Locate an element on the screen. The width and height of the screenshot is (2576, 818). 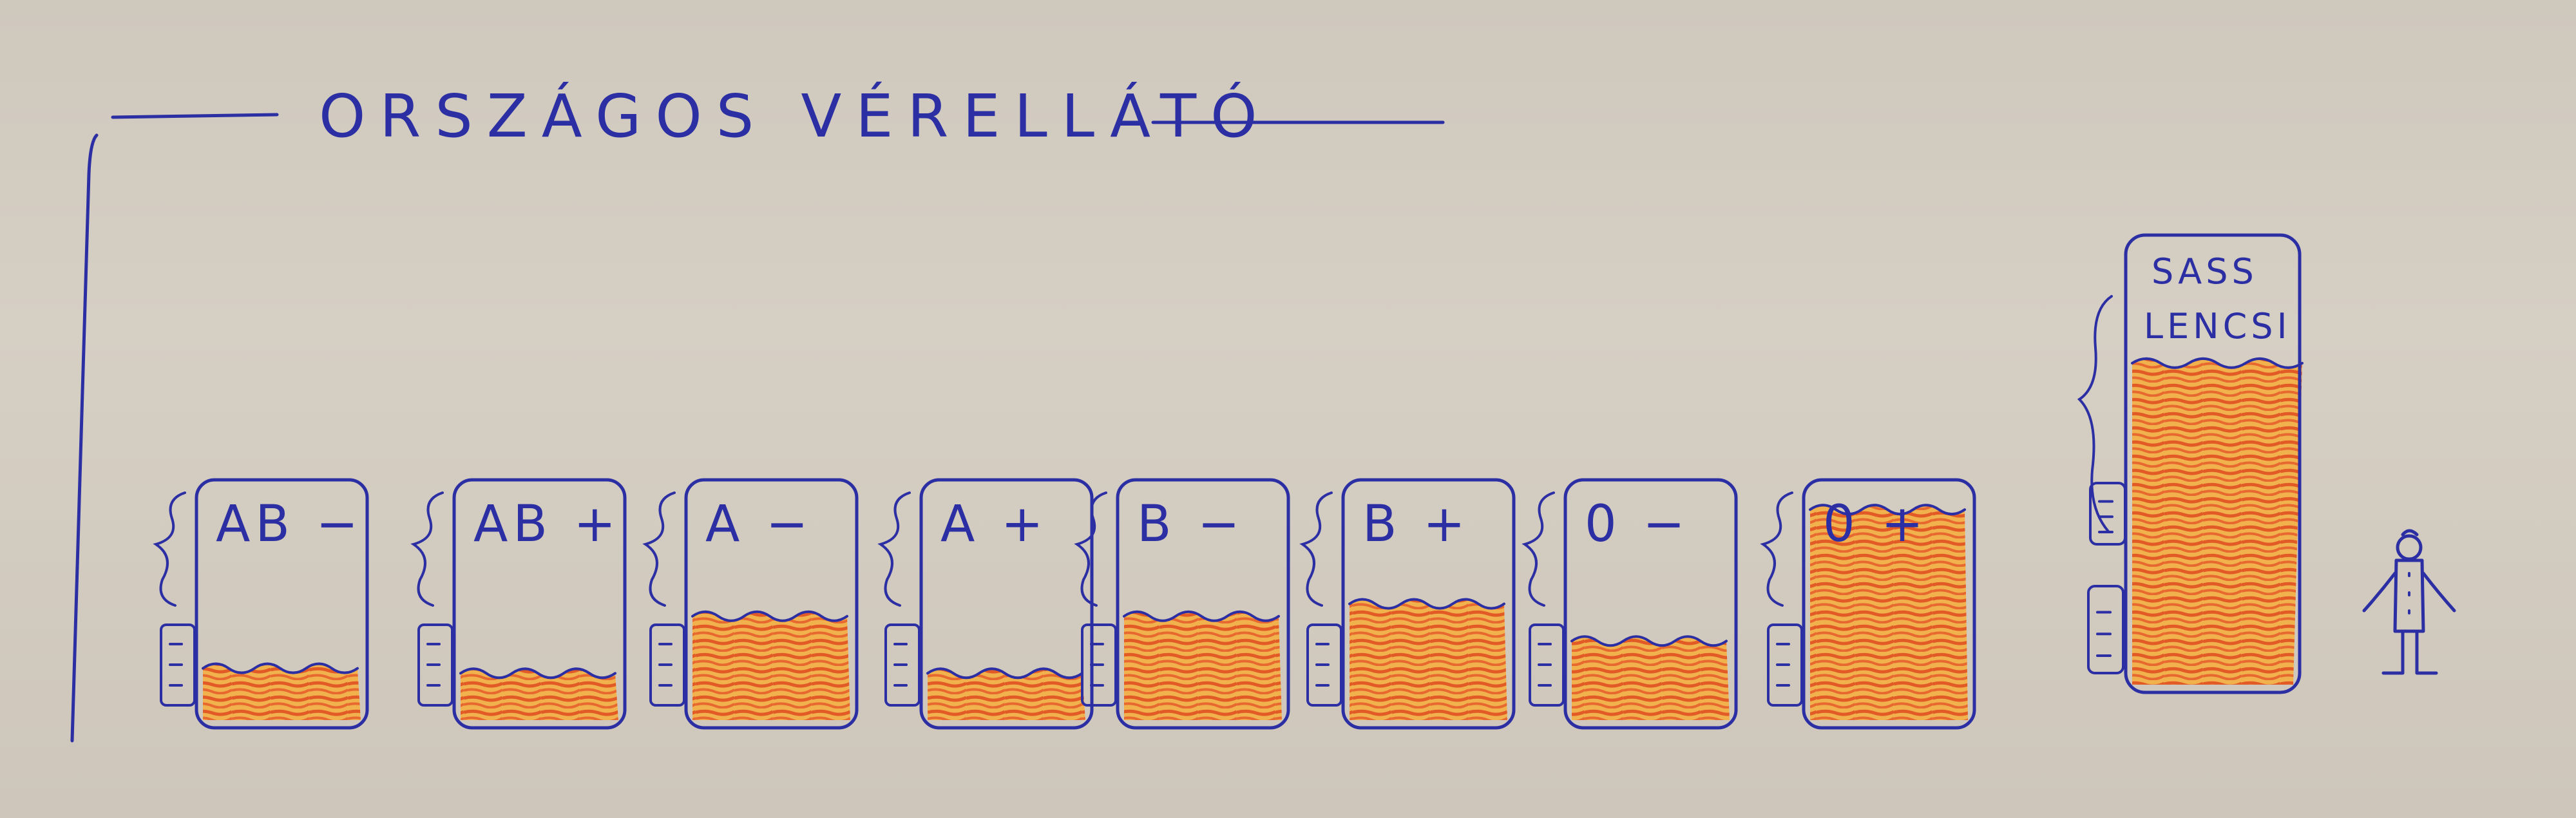
bag-label: B − is located at coordinates (1191, 524).